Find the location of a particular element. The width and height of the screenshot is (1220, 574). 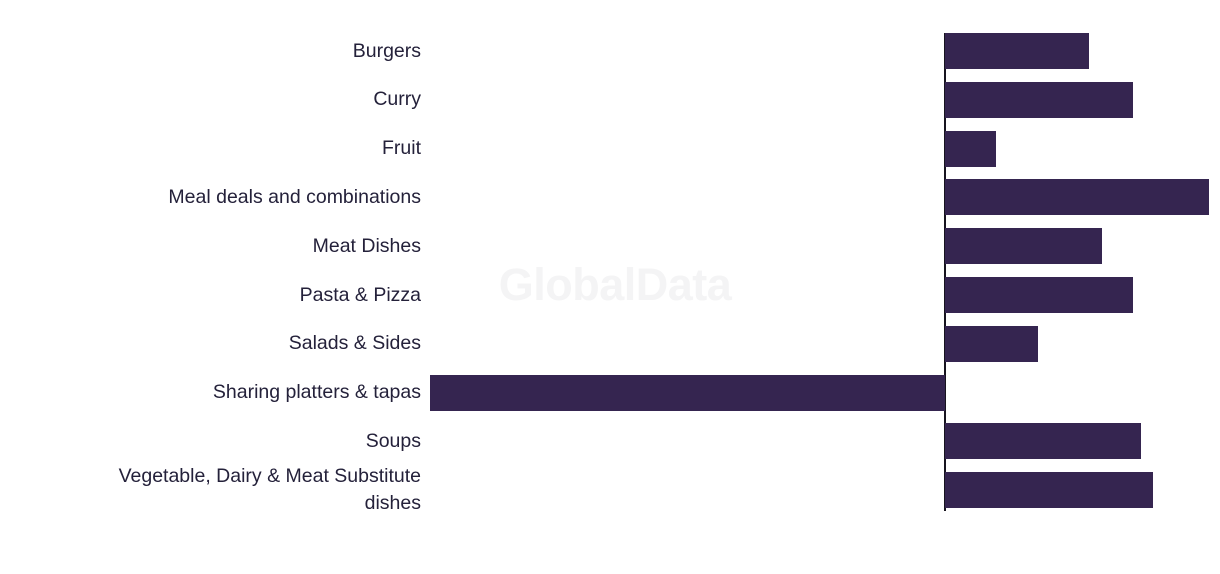

category-label: Pasta & Pizza is located at coordinates (360, 294).